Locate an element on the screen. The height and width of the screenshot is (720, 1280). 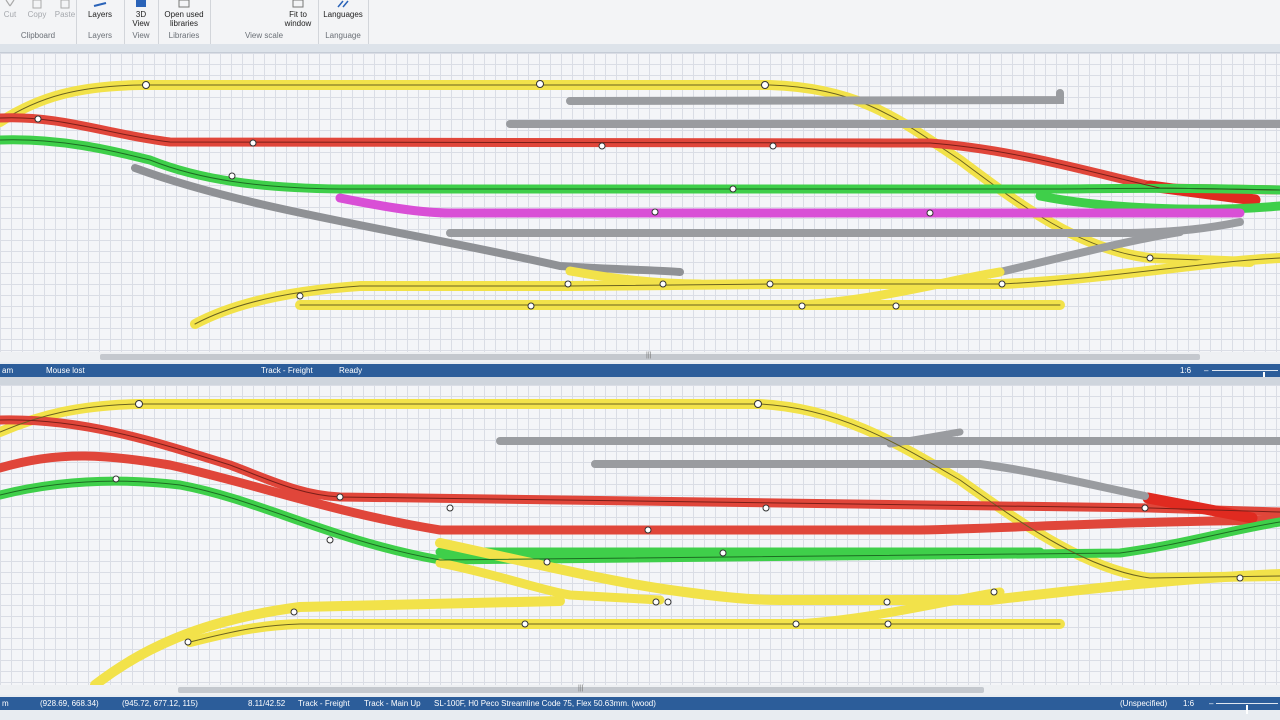
fit-to-window-label: Fit to window is located at coordinates (298, 19).